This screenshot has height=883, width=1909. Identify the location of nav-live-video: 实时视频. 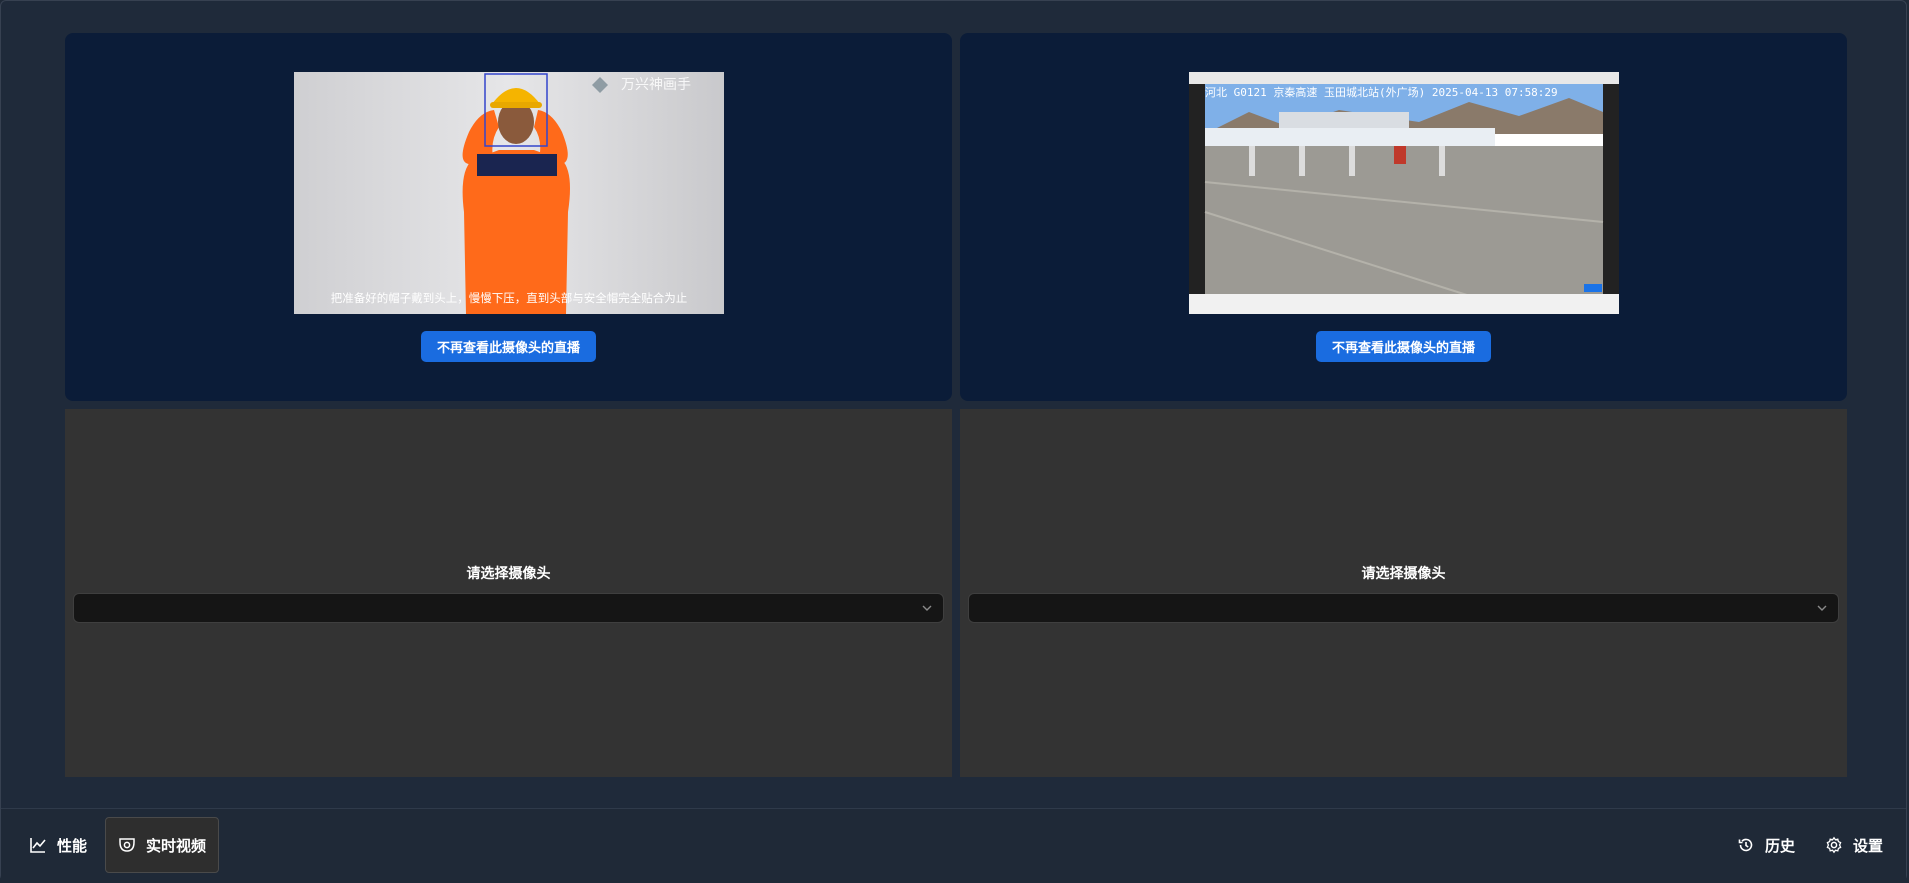
(162, 845).